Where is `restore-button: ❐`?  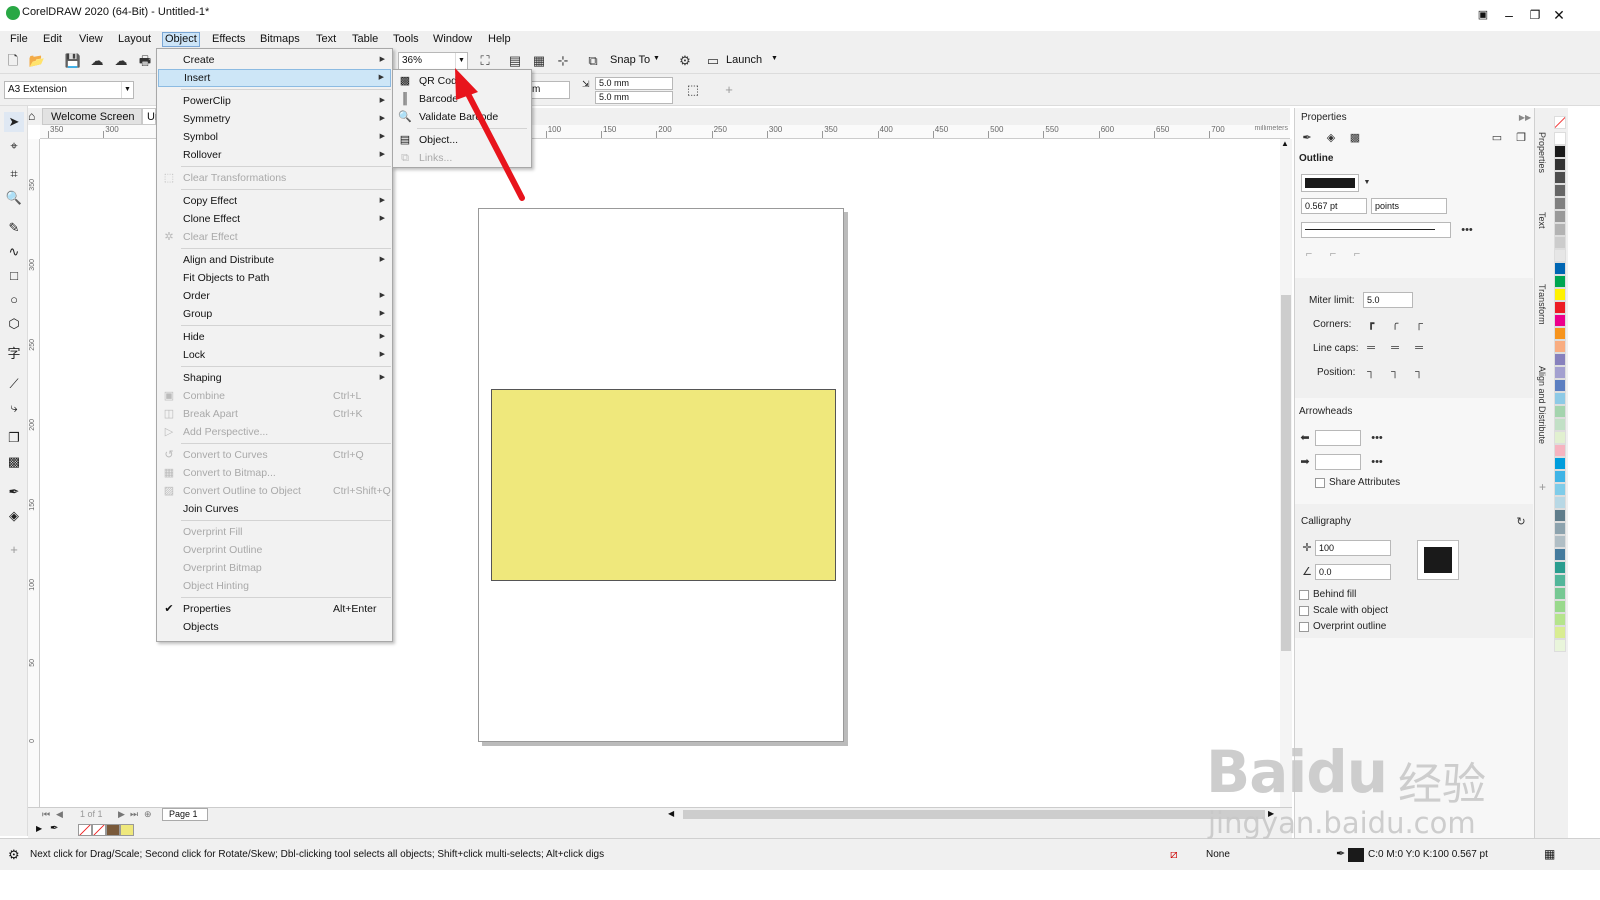 restore-button: ❐ is located at coordinates (1535, 15).